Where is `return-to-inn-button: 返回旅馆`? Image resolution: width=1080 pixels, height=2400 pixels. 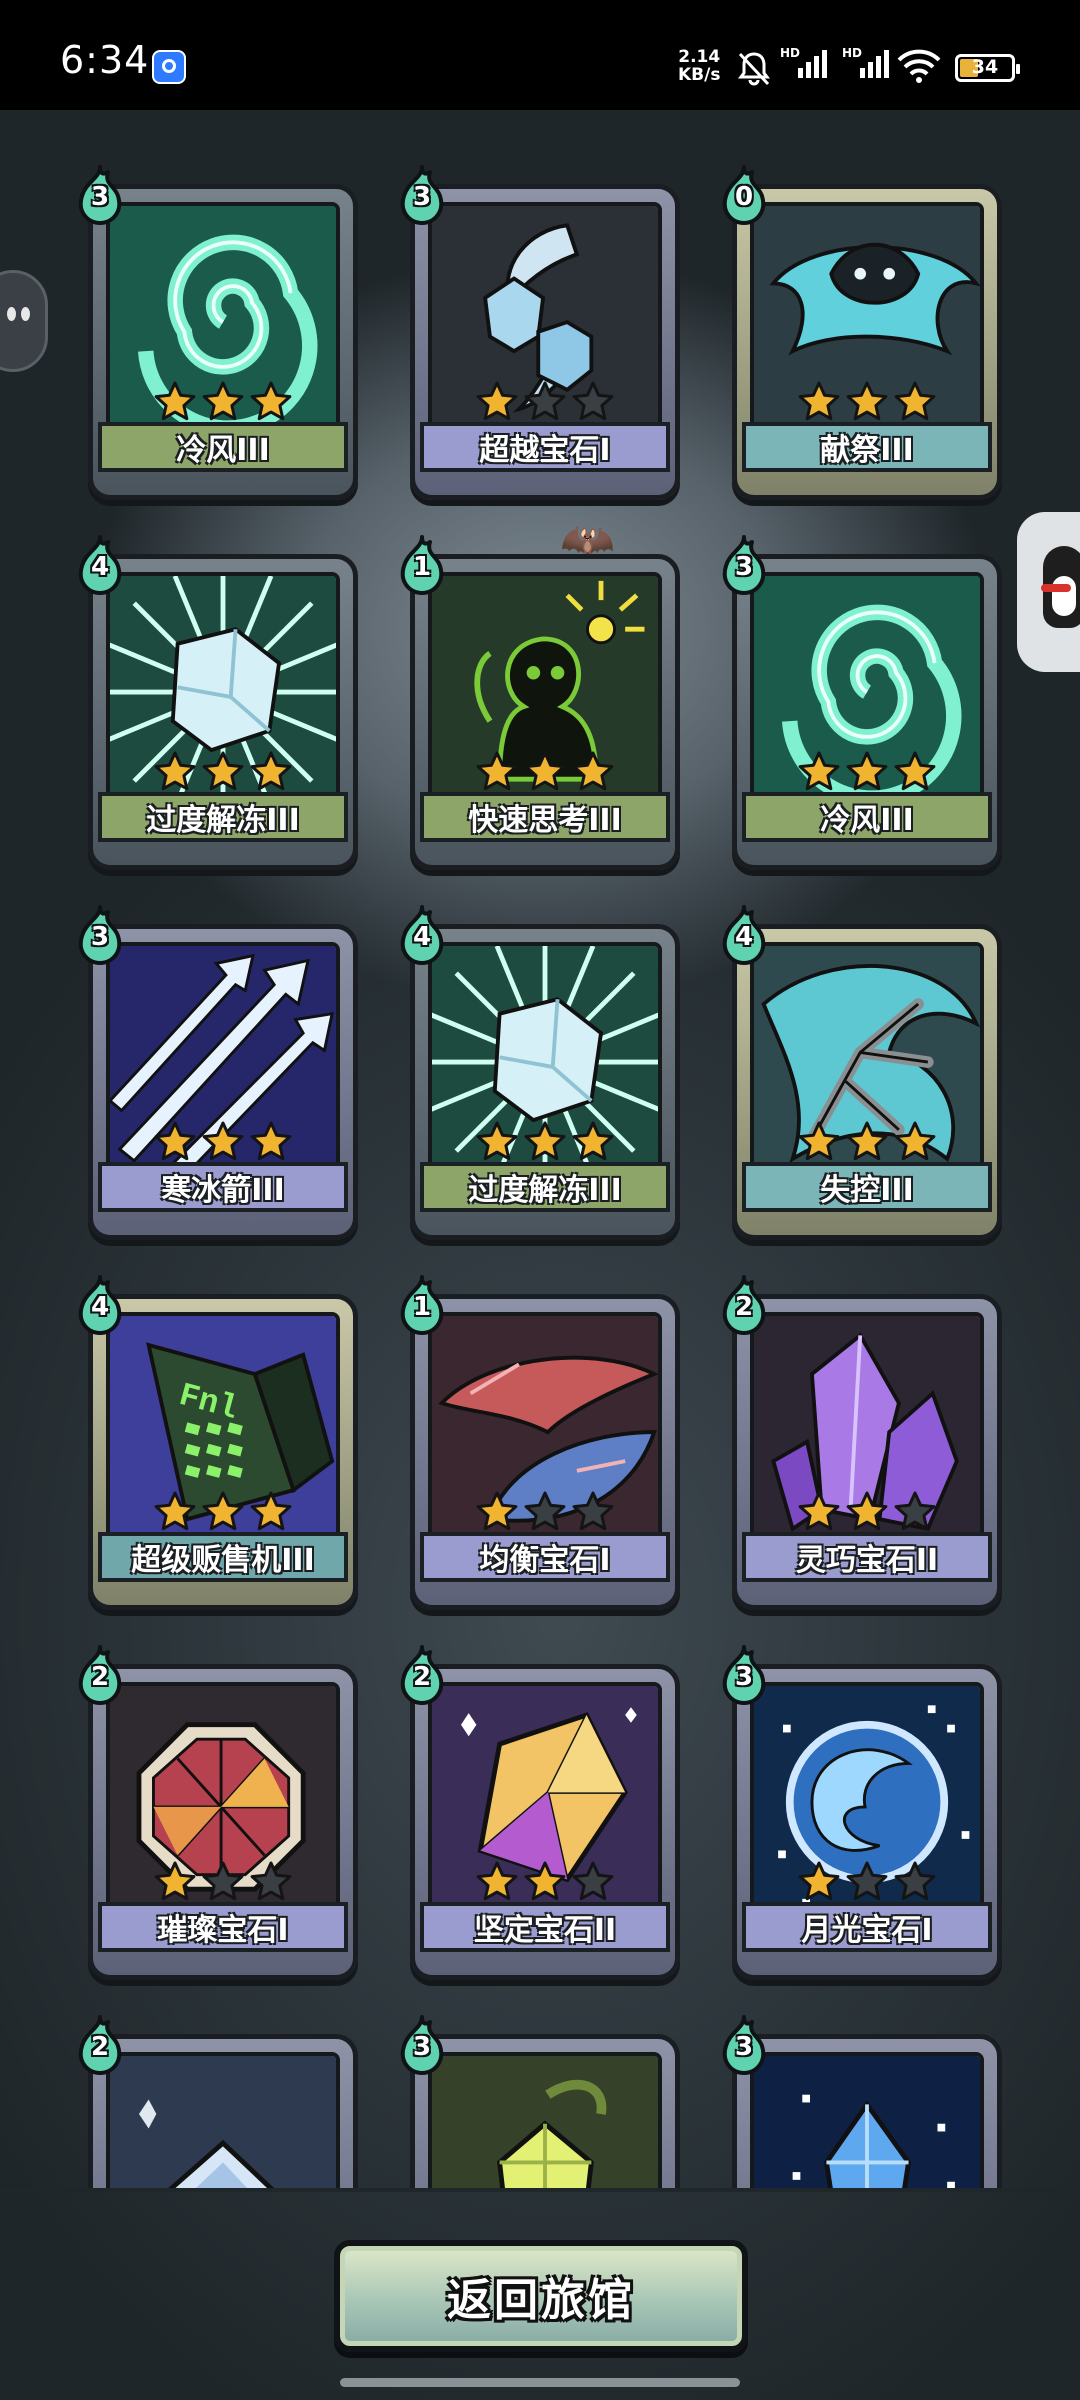
return-to-inn-button: 返回旅馆 is located at coordinates (541, 2296).